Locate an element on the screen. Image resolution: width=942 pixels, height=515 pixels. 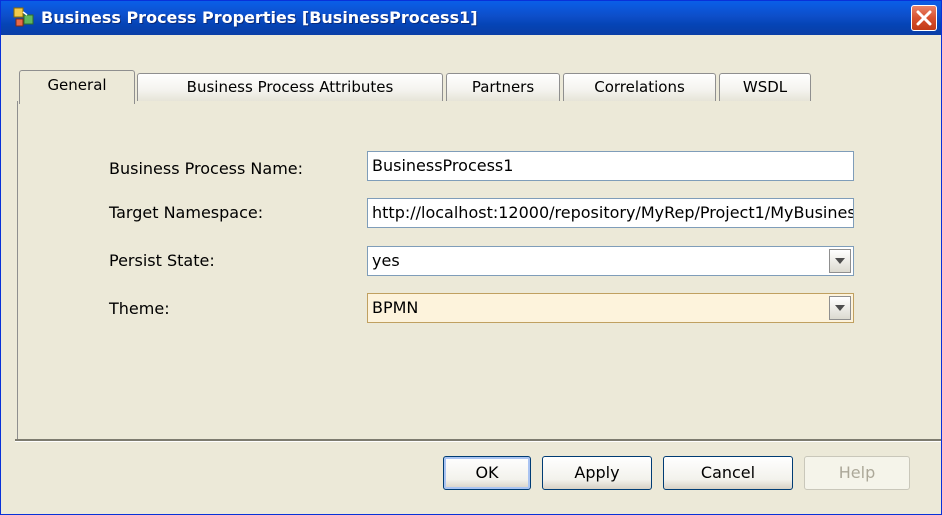
persist-state-label: Persist State: is located at coordinates (162, 260).